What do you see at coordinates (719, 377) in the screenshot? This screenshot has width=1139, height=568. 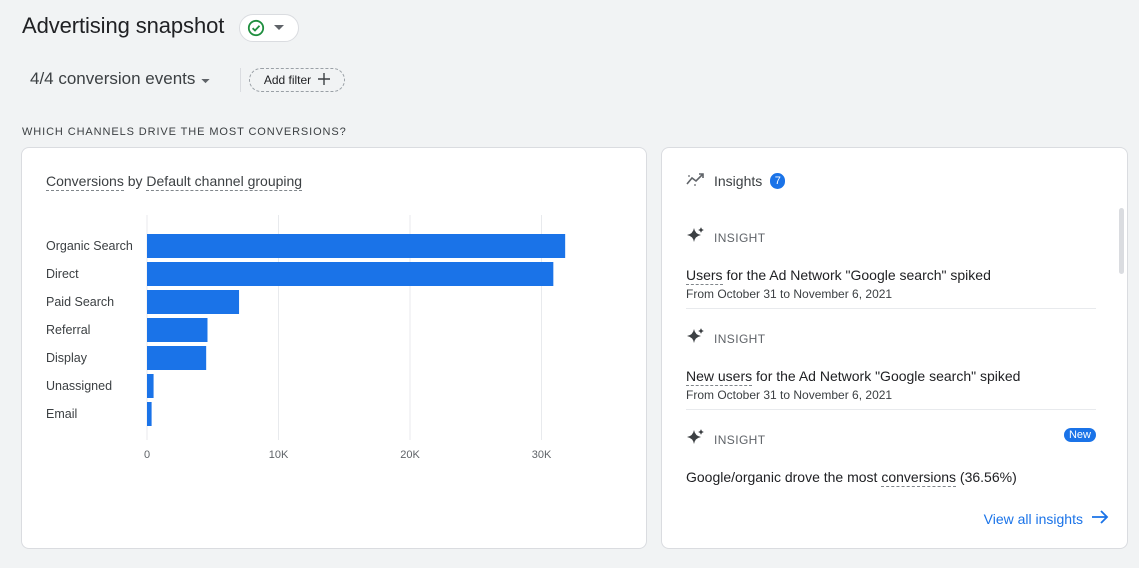 I see `metric-link: New users` at bounding box center [719, 377].